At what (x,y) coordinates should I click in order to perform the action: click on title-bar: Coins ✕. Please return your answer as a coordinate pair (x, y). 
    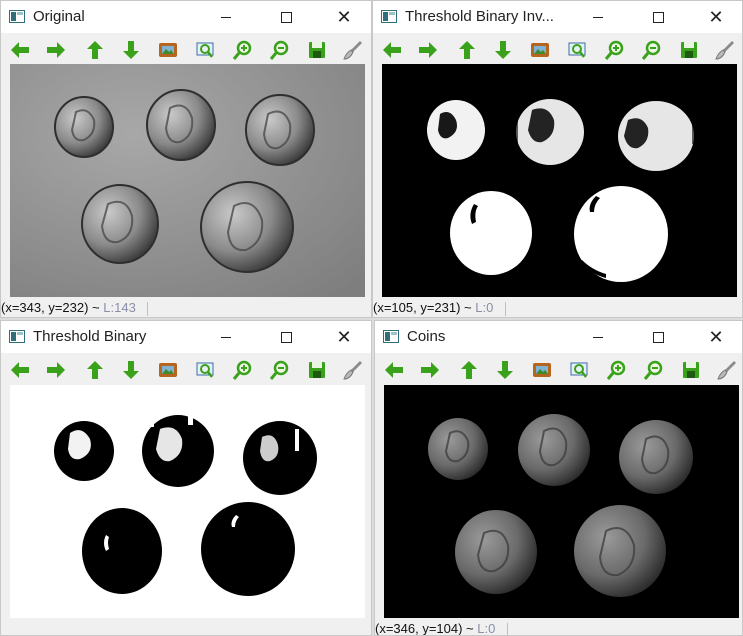
    Looking at the image, I should click on (558, 337).